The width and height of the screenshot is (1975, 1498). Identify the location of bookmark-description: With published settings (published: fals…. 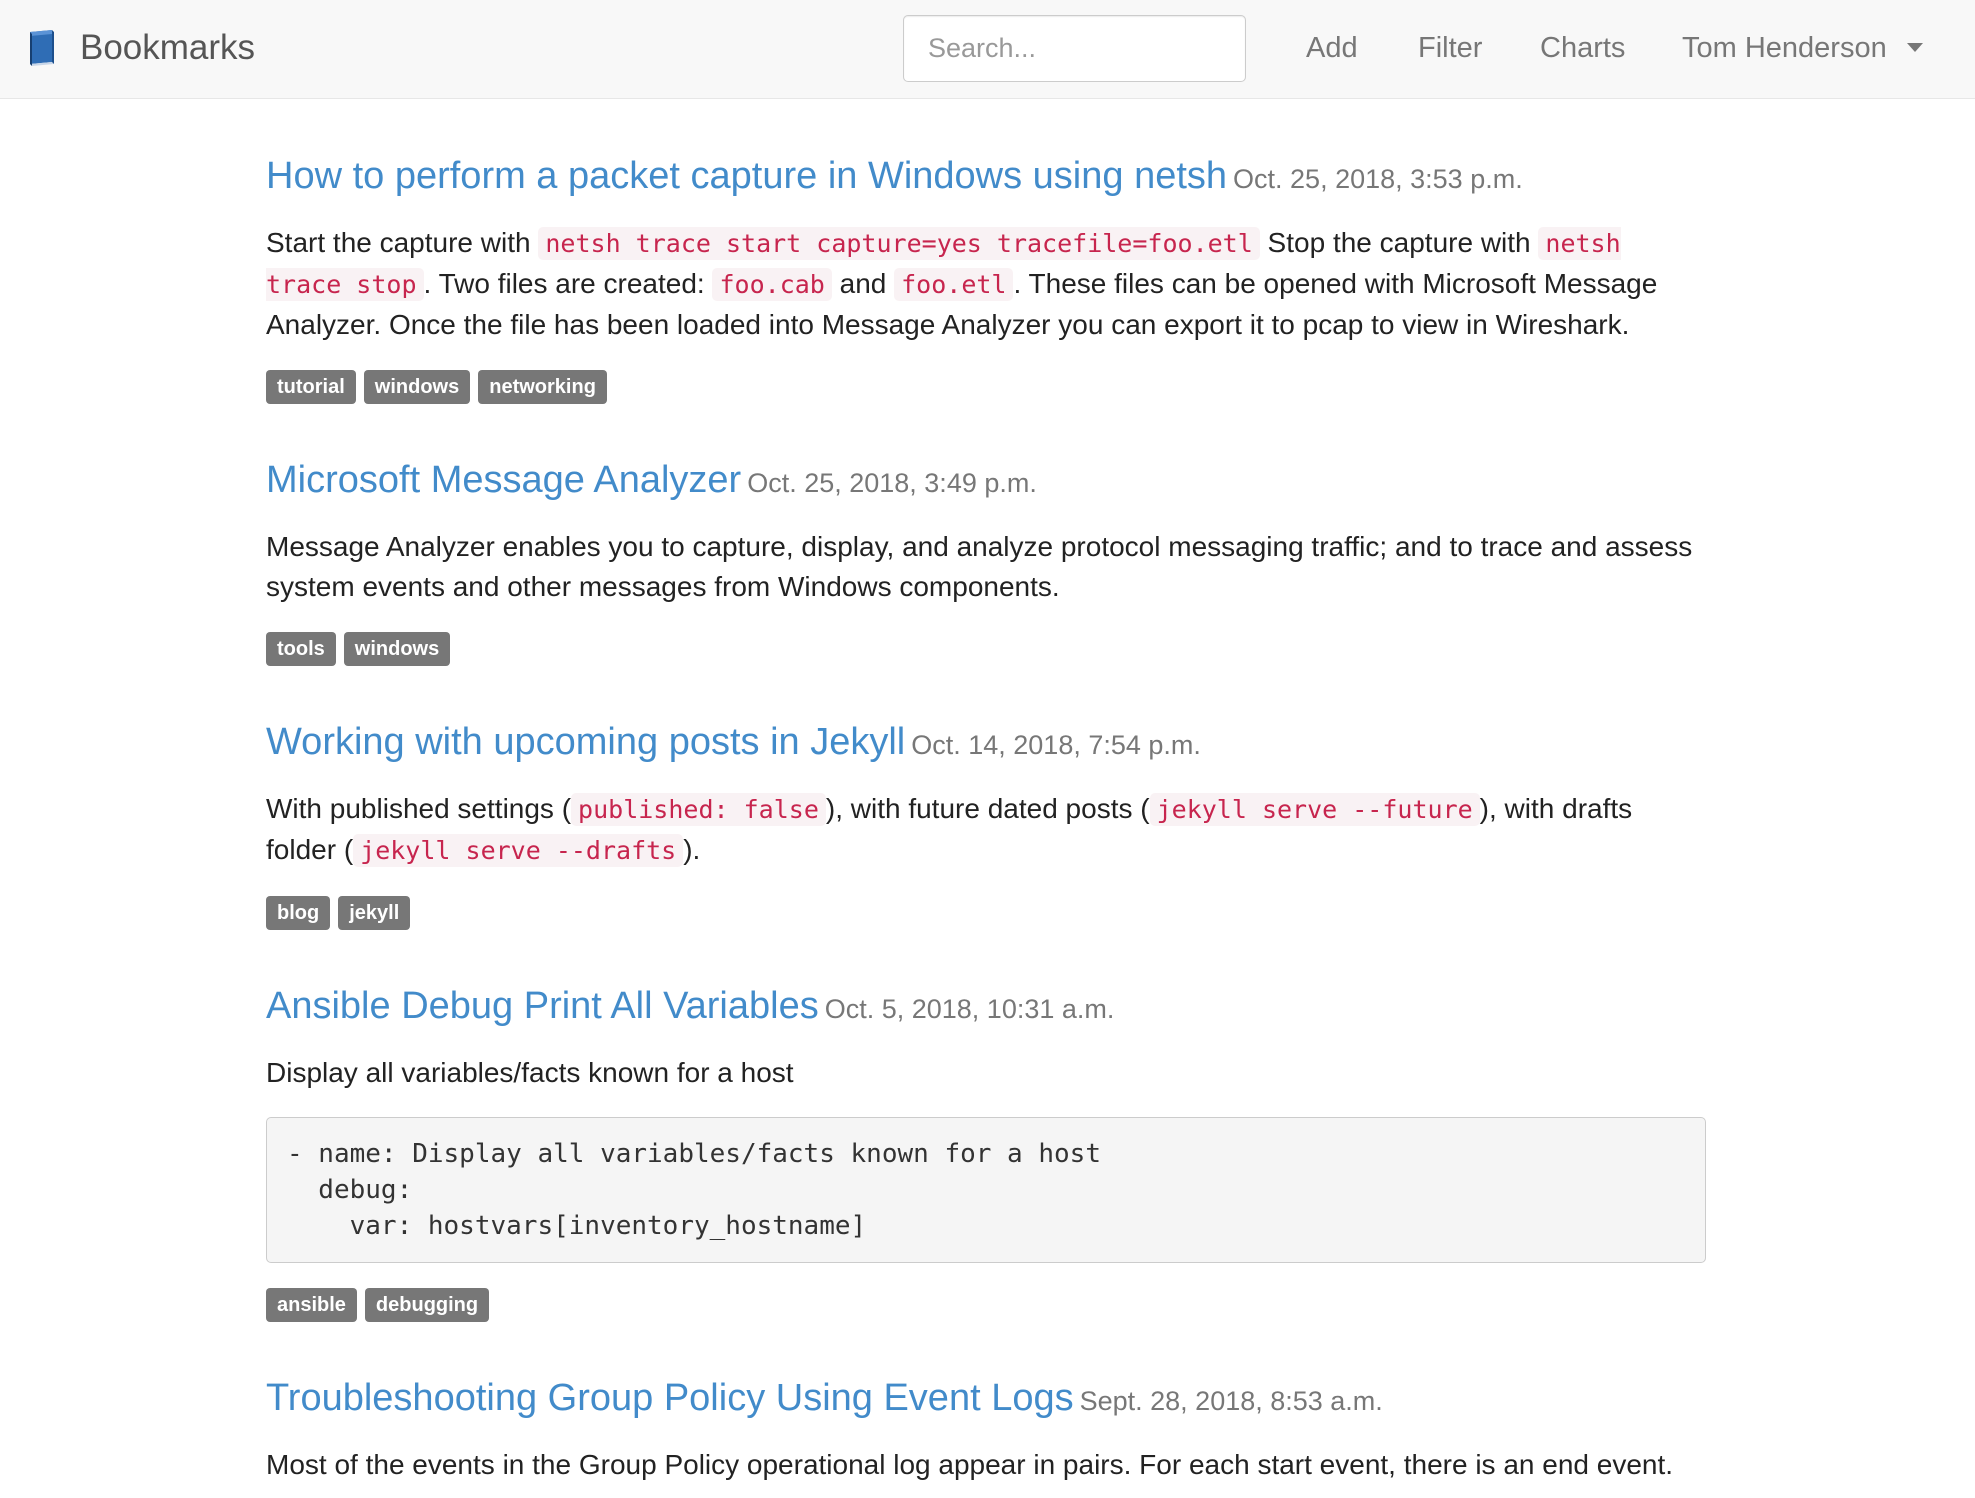
(986, 830).